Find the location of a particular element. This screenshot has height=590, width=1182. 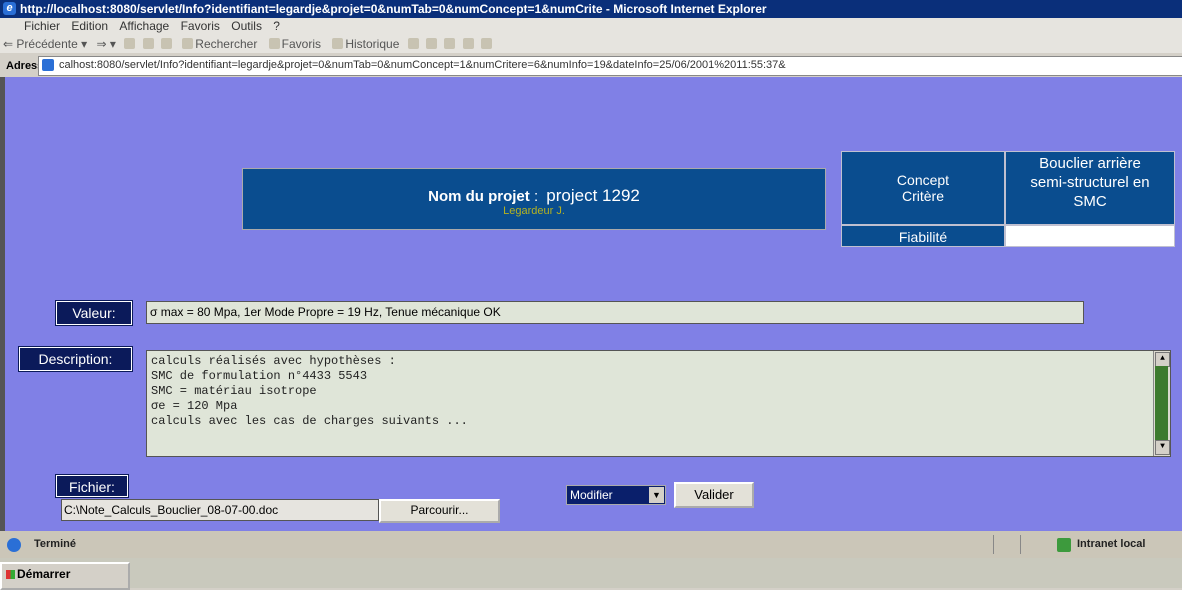

search-button-label: Rechercher is located at coordinates (226, 44).